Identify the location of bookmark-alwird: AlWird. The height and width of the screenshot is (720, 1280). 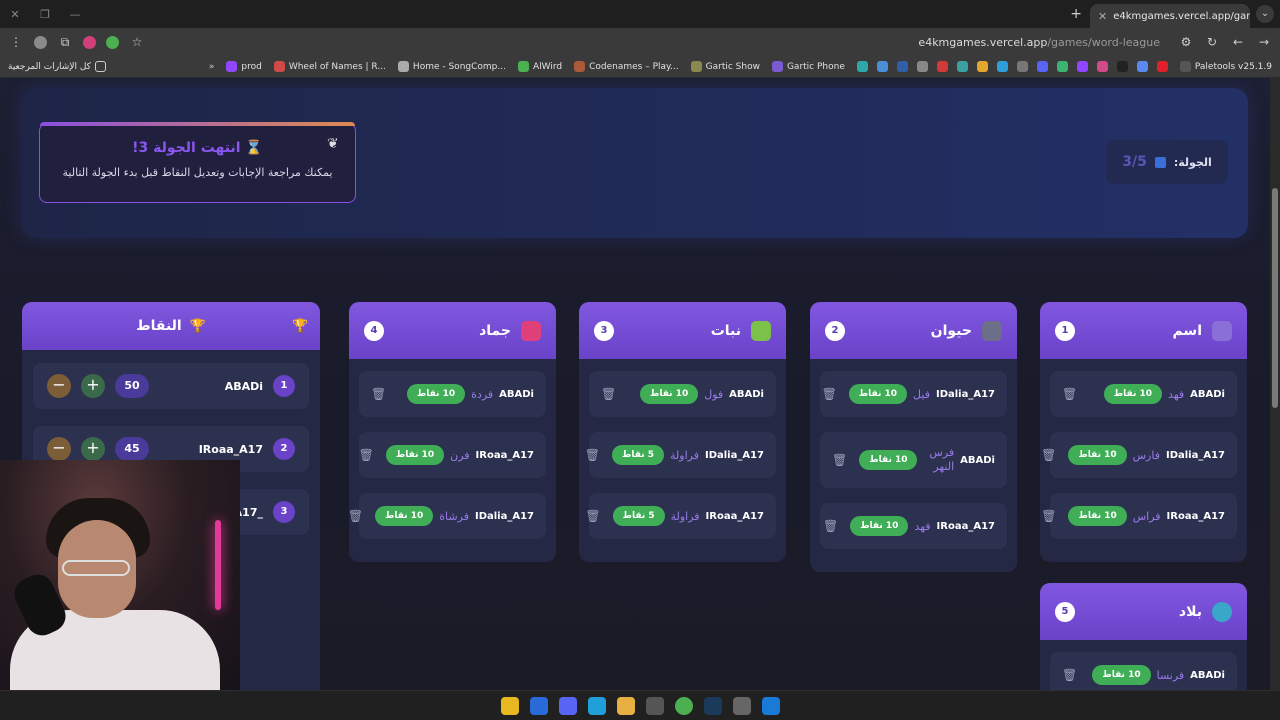
(539, 66).